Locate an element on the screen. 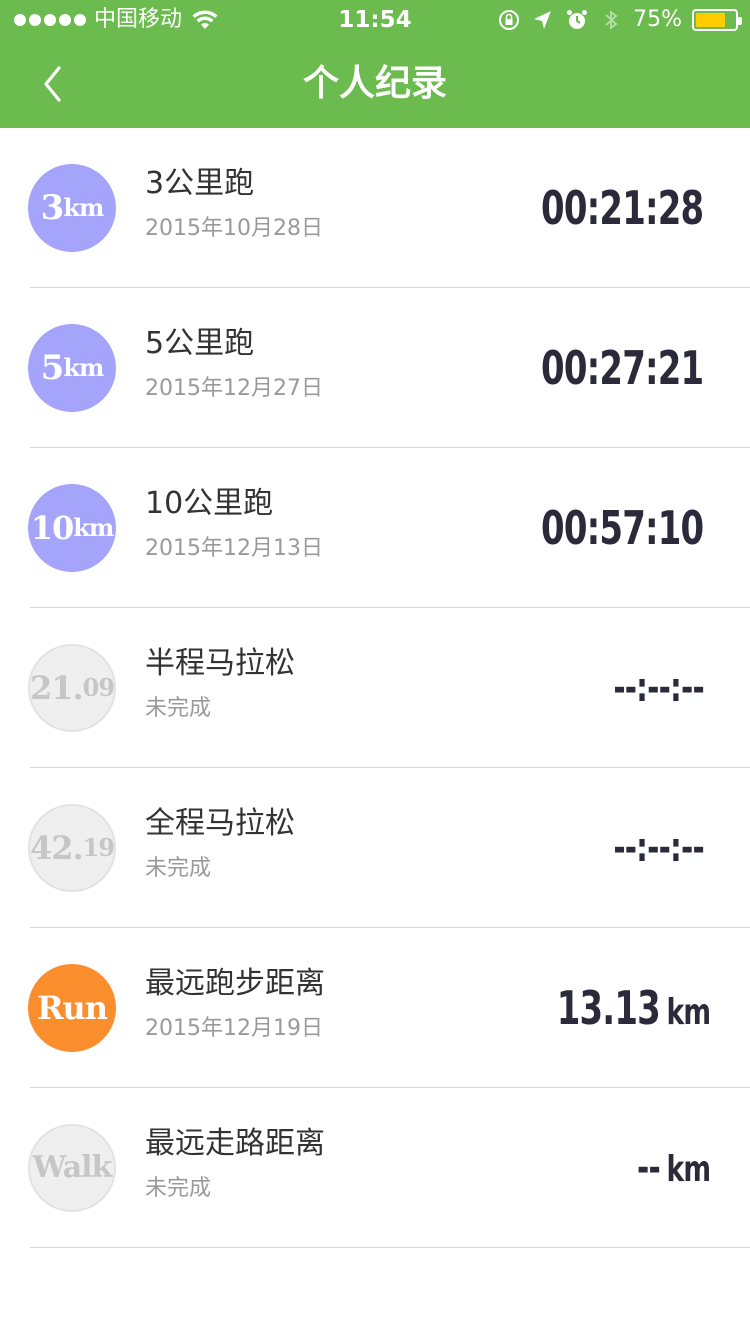  record-row: 21. 09 半程马拉松 未完成 --:--:-- is located at coordinates (375, 688).